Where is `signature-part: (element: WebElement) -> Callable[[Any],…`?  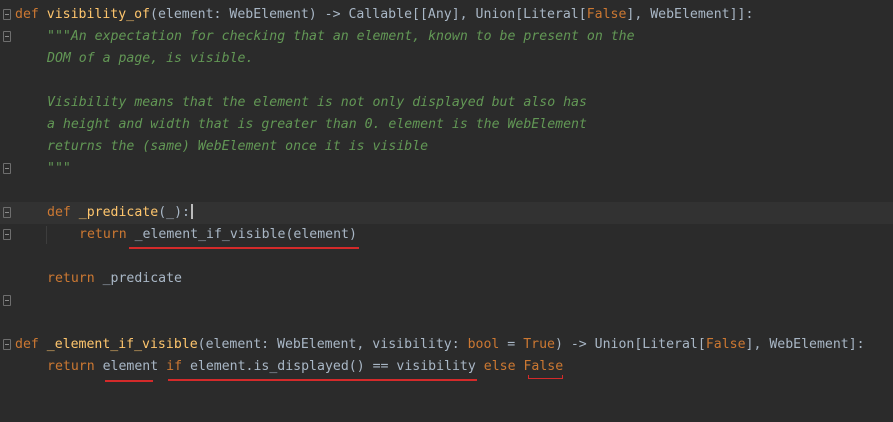 signature-part: (element: WebElement) -> Callable[[Any],… is located at coordinates (368, 14).